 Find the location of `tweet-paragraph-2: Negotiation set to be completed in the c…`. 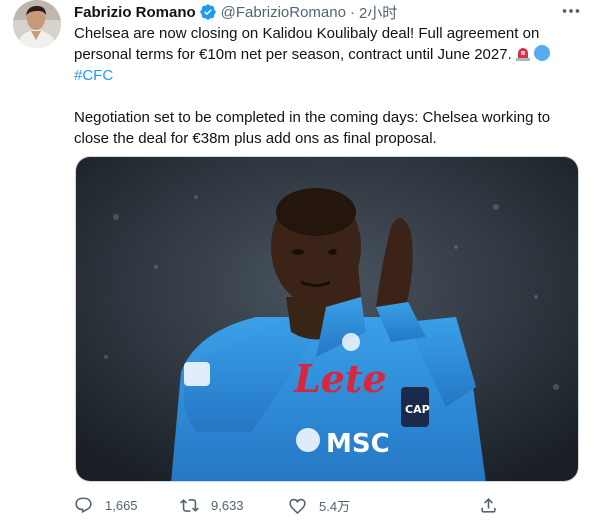

tweet-paragraph-2: Negotiation set to be completed in the c… is located at coordinates (312, 128).